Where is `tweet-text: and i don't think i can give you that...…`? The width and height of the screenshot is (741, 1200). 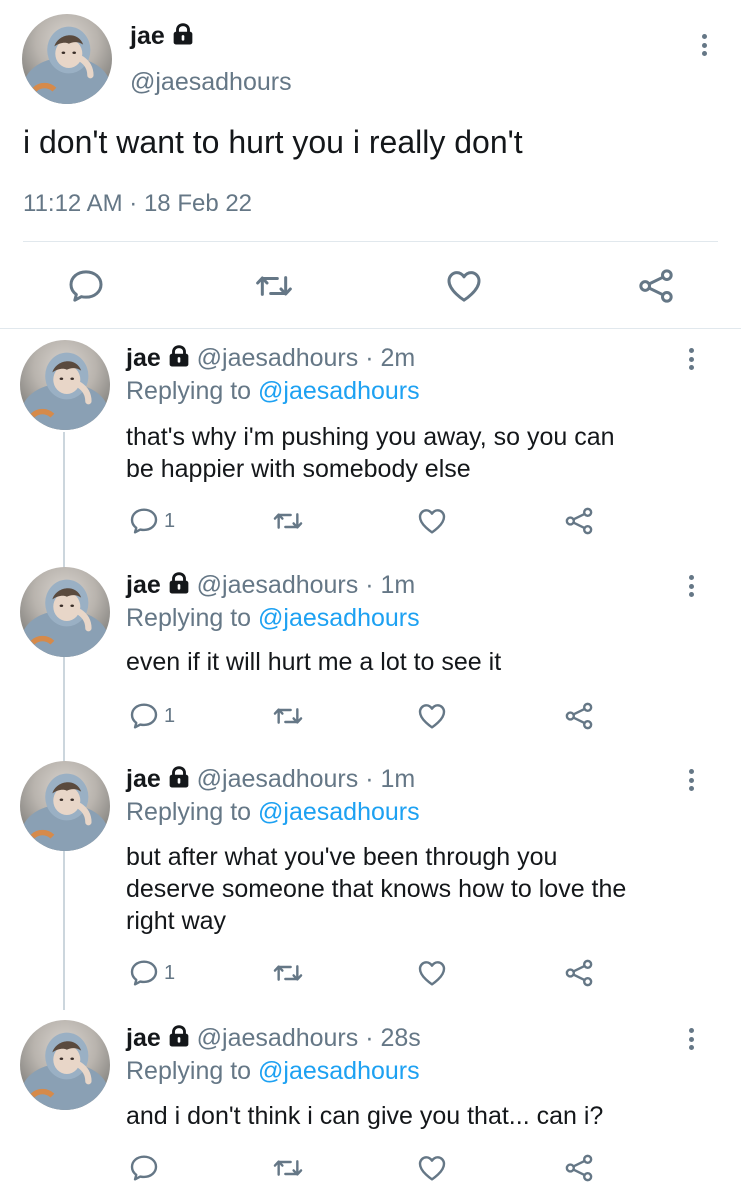
tweet-text: and i don't think i can give you that...… is located at coordinates (365, 1116).